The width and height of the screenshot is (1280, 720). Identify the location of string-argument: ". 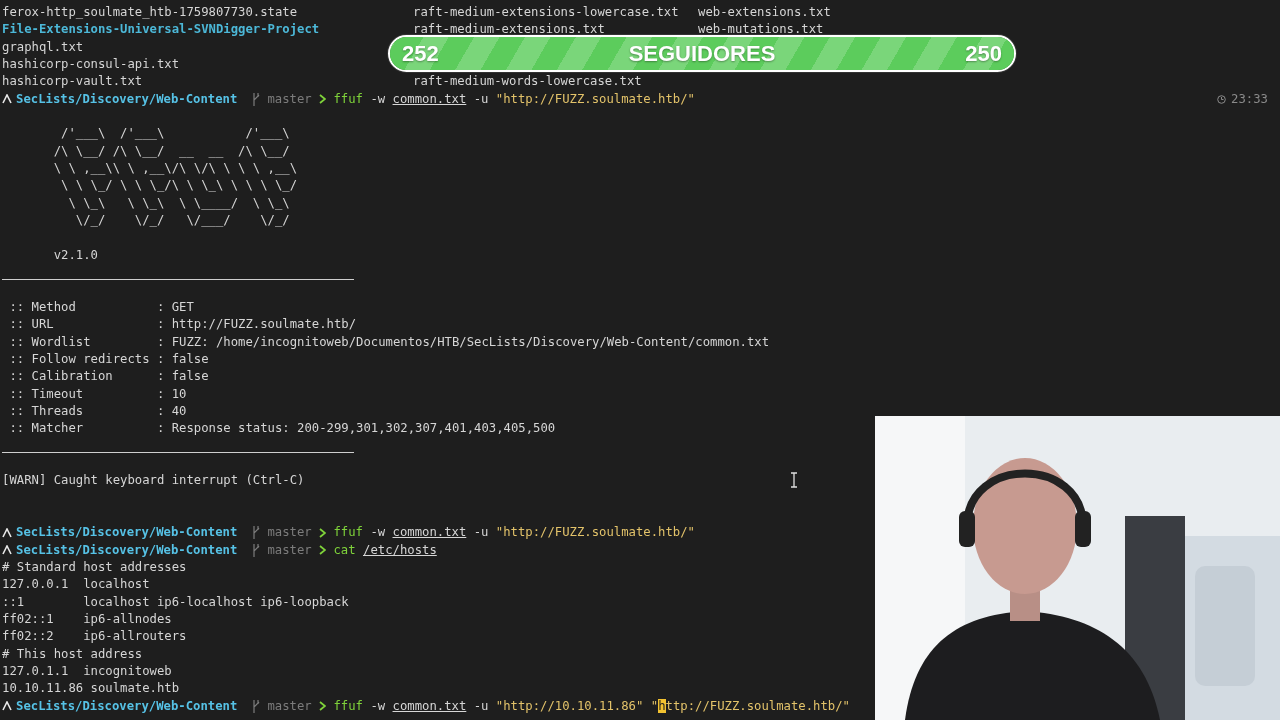
(654, 705).